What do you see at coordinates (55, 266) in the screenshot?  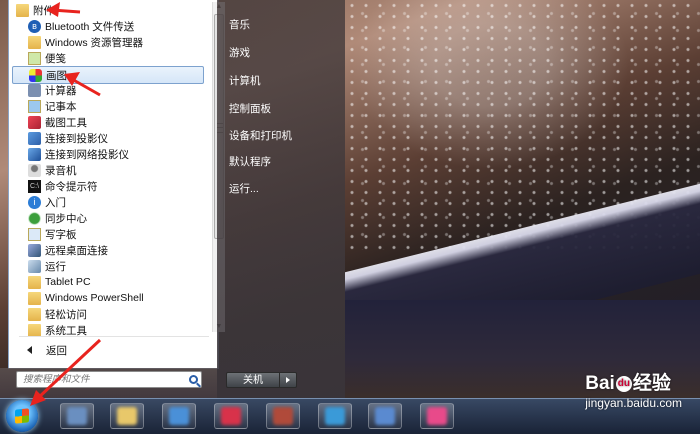 I see `program-label: 运行` at bounding box center [55, 266].